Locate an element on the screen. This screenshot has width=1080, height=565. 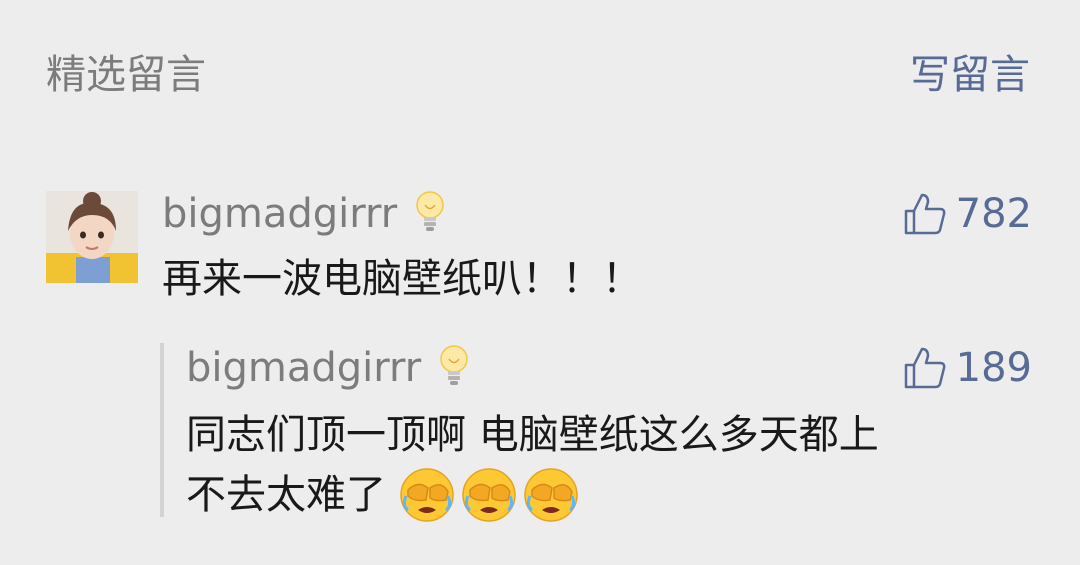
emoji-row is located at coordinates (487, 495).